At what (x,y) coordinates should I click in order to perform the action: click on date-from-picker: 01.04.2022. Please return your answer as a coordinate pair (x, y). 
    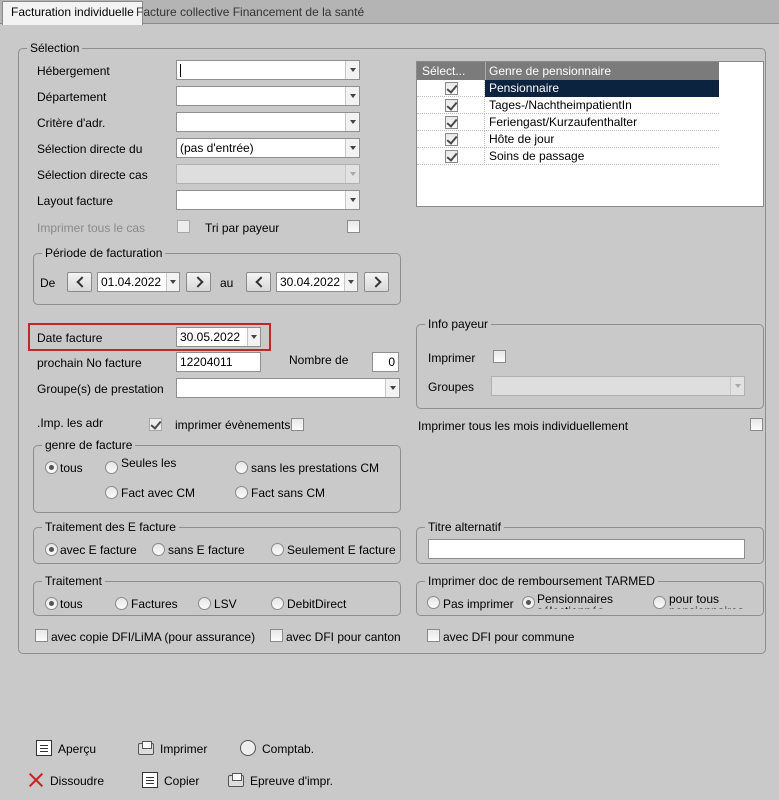
    Looking at the image, I should click on (138, 282).